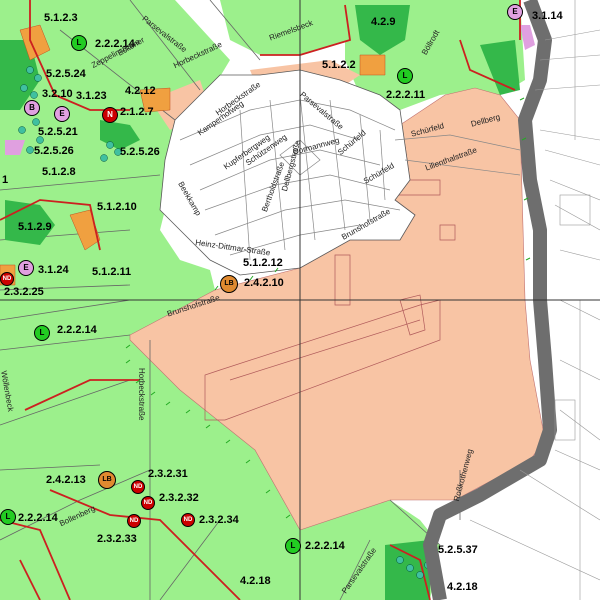 Image resolution: width=600 pixels, height=600 pixels. I want to click on zone-label: 2.3.2.32, so click(179, 498).